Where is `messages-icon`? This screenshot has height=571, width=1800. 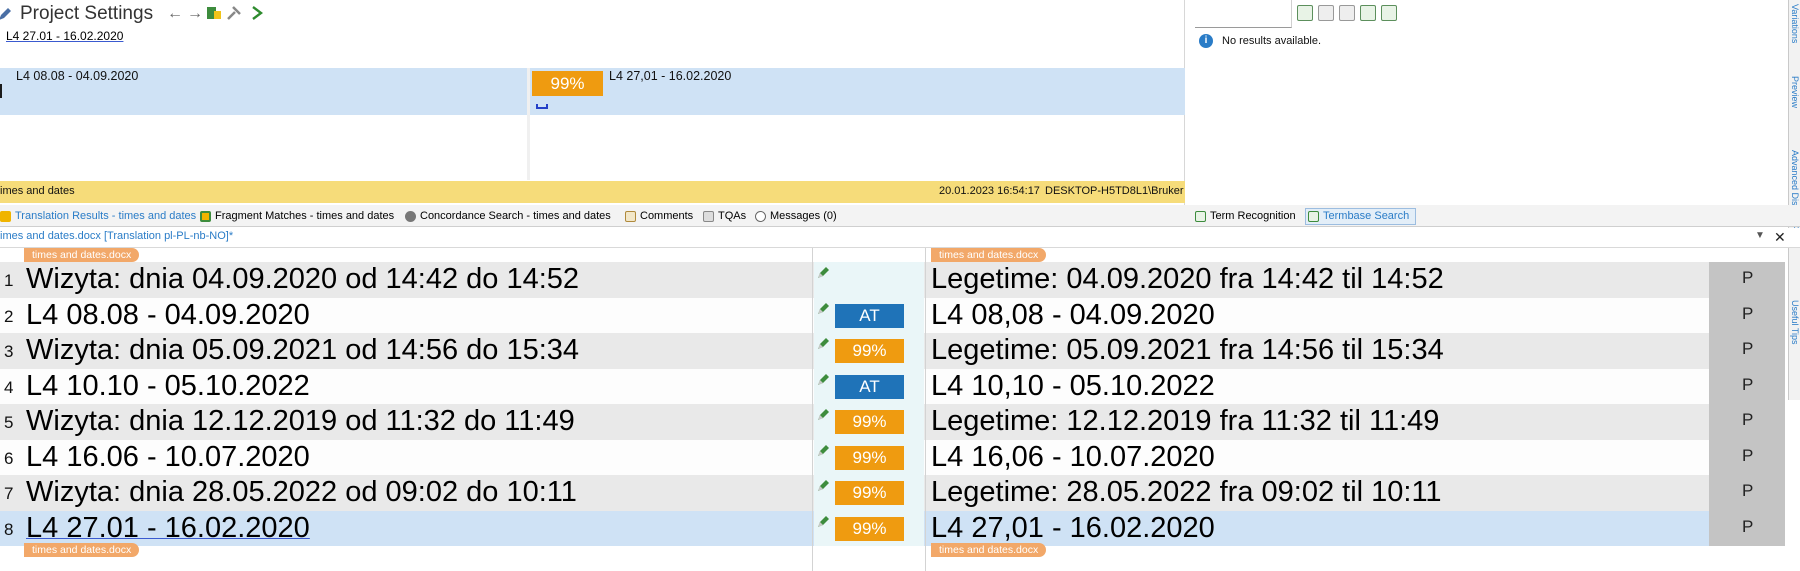 messages-icon is located at coordinates (760, 216).